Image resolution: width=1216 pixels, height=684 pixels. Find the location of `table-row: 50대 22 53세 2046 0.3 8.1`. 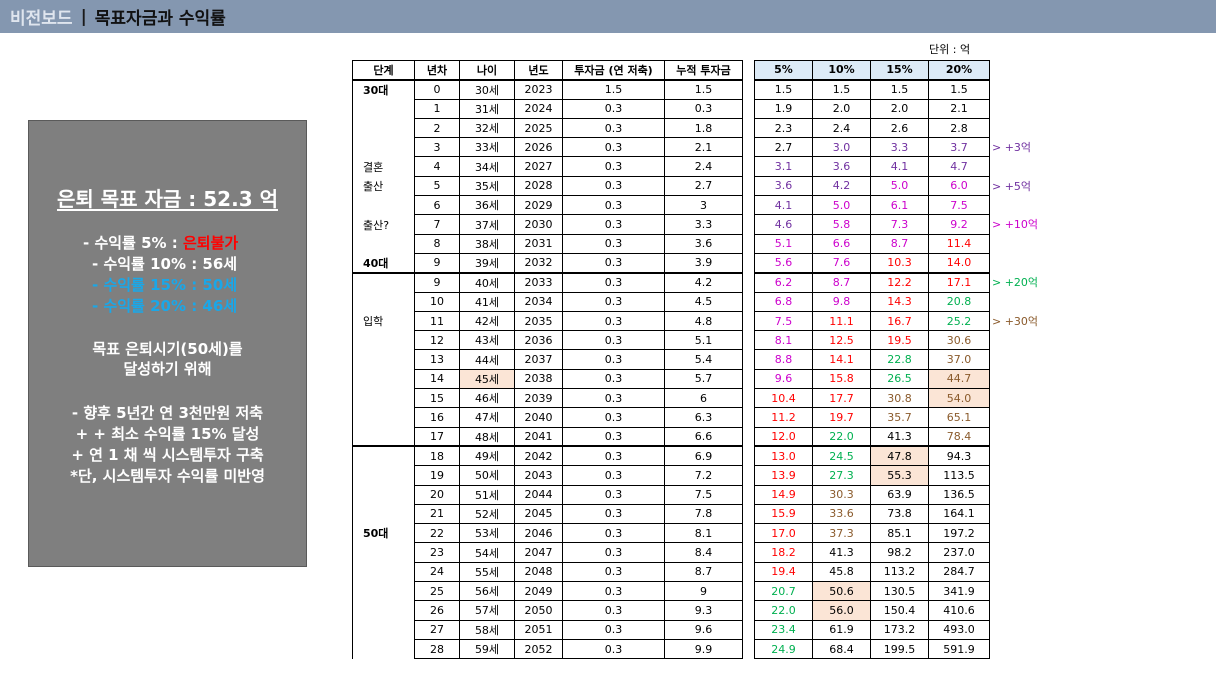

table-row: 50대 22 53세 2046 0.3 8.1 is located at coordinates (547, 533).